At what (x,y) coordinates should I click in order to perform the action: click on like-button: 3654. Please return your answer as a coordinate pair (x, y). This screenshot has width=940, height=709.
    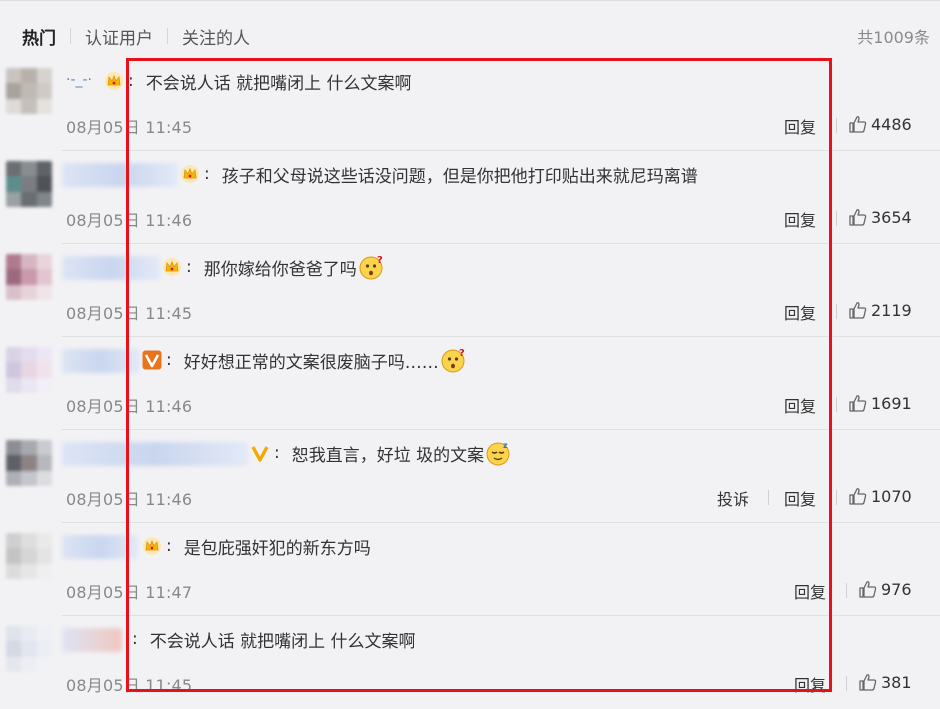
    Looking at the image, I should click on (880, 217).